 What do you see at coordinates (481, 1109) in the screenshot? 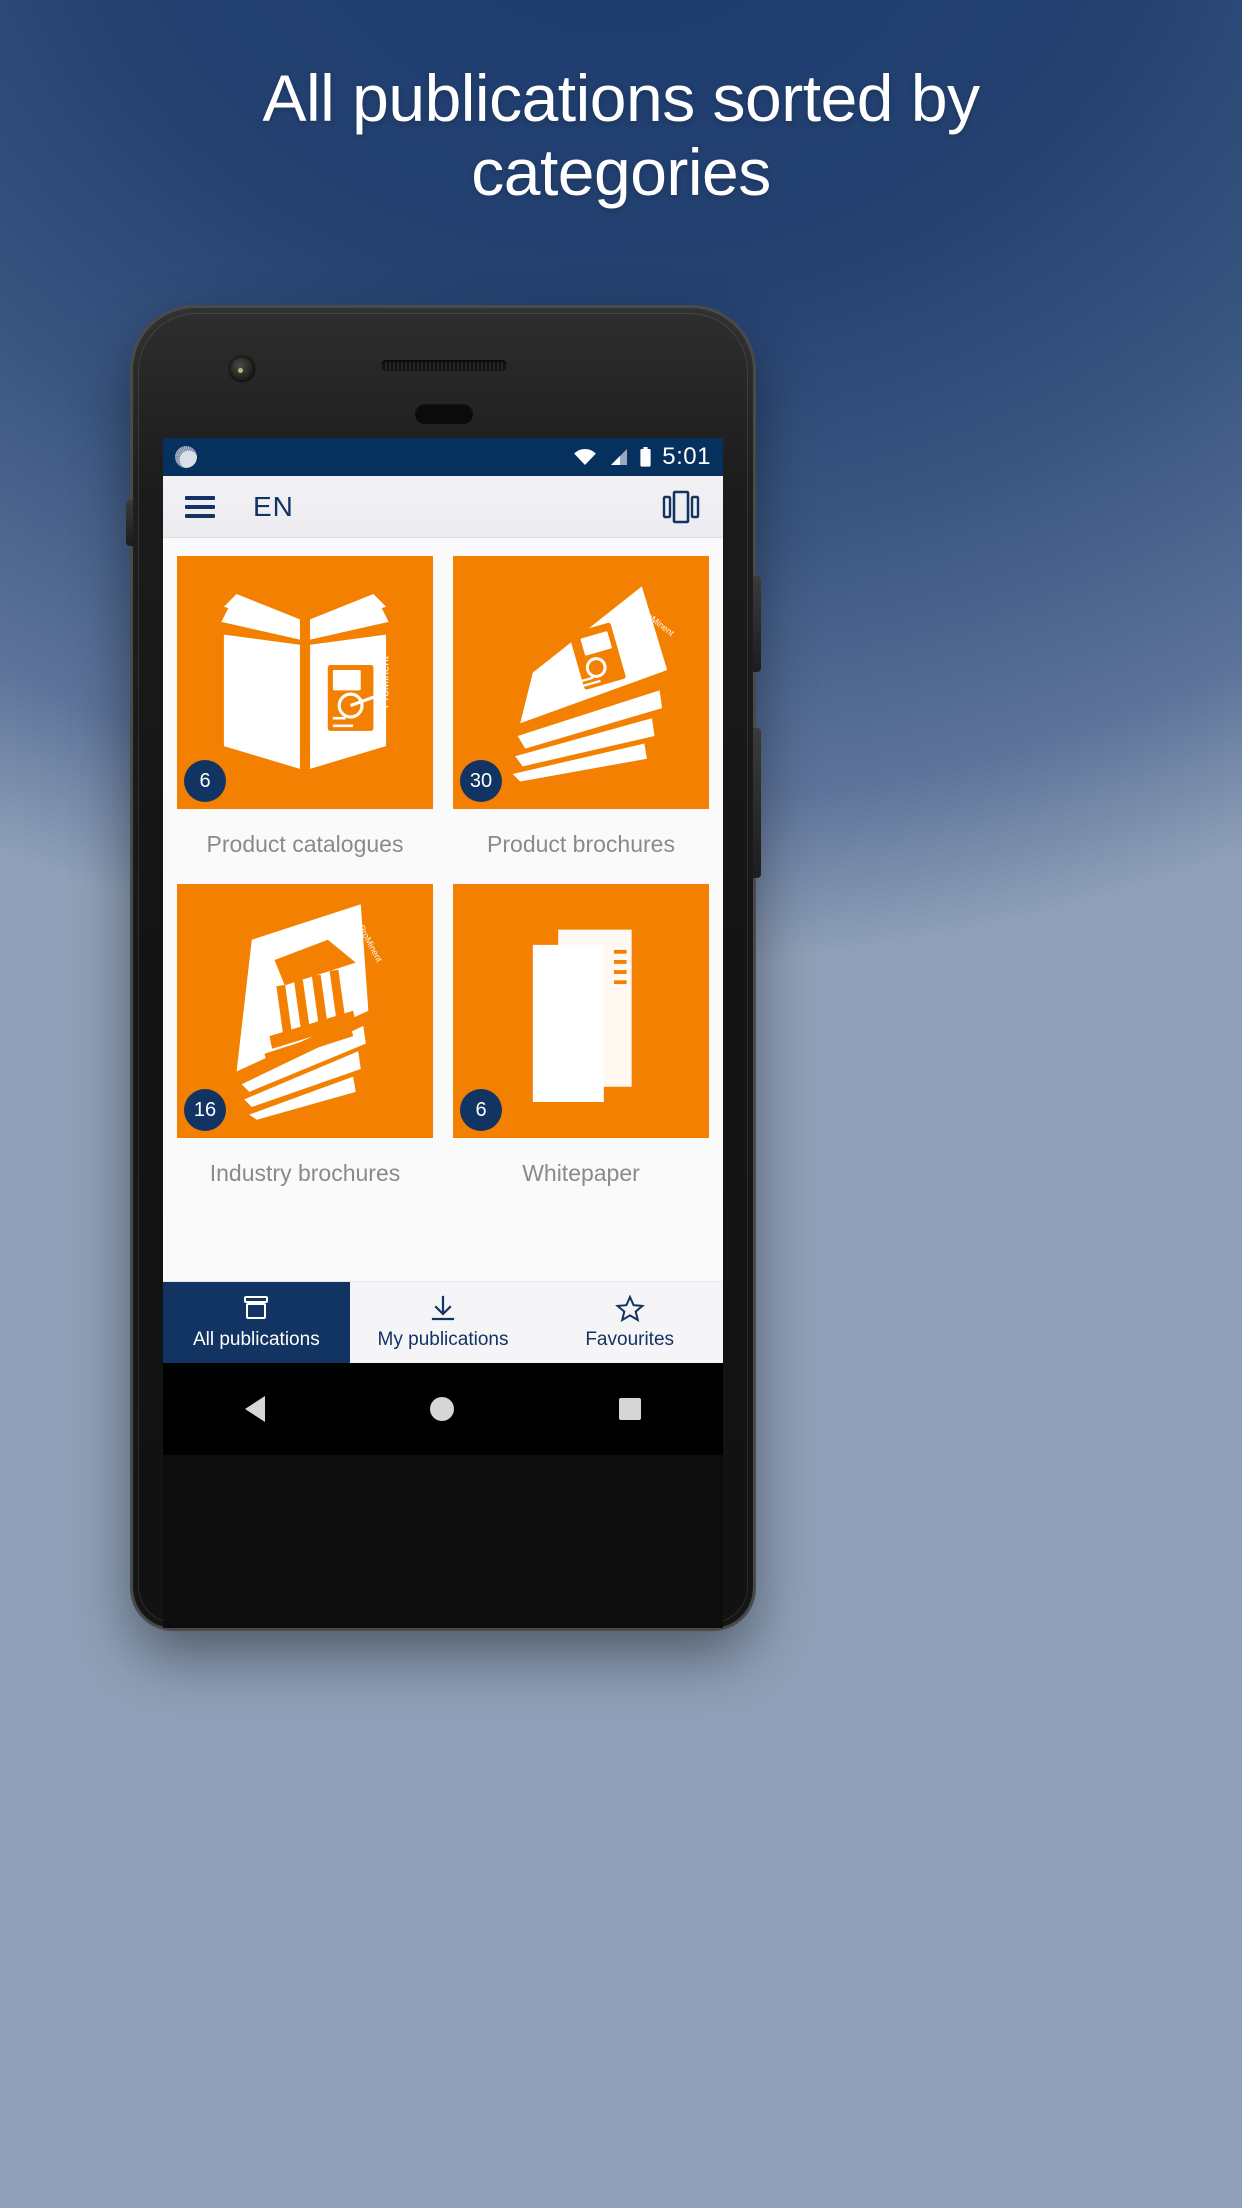
I see `category-count-badge: 6` at bounding box center [481, 1109].